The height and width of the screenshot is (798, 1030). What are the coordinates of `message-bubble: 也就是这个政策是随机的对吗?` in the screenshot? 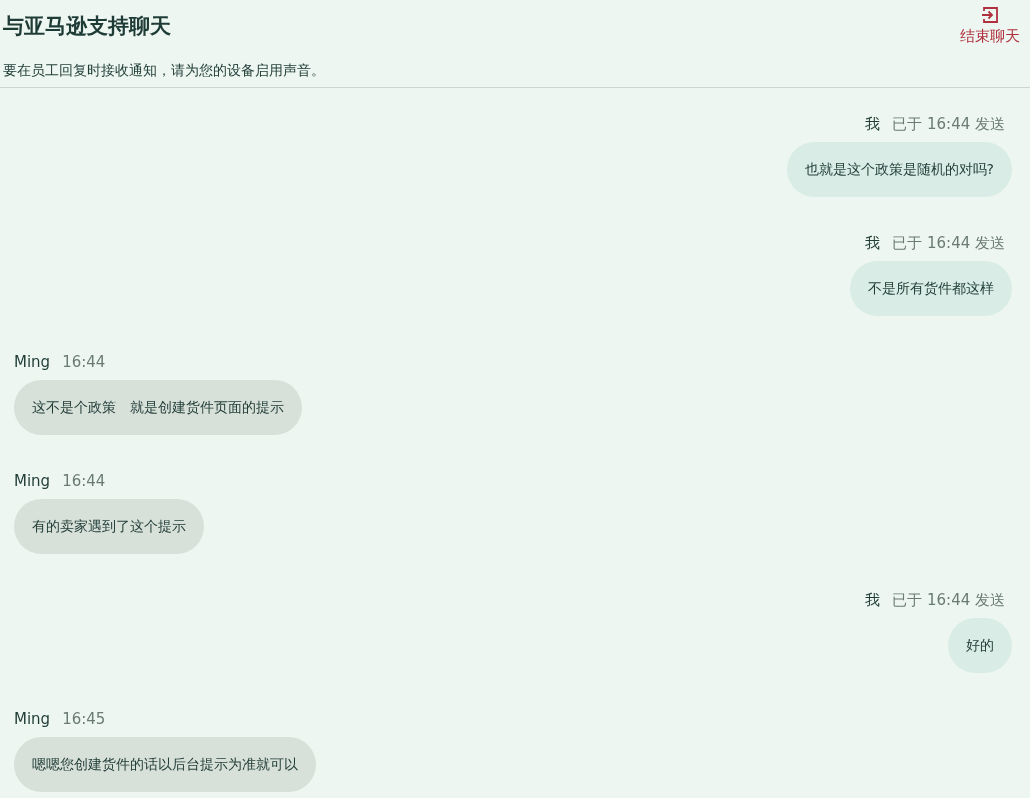 It's located at (899, 169).